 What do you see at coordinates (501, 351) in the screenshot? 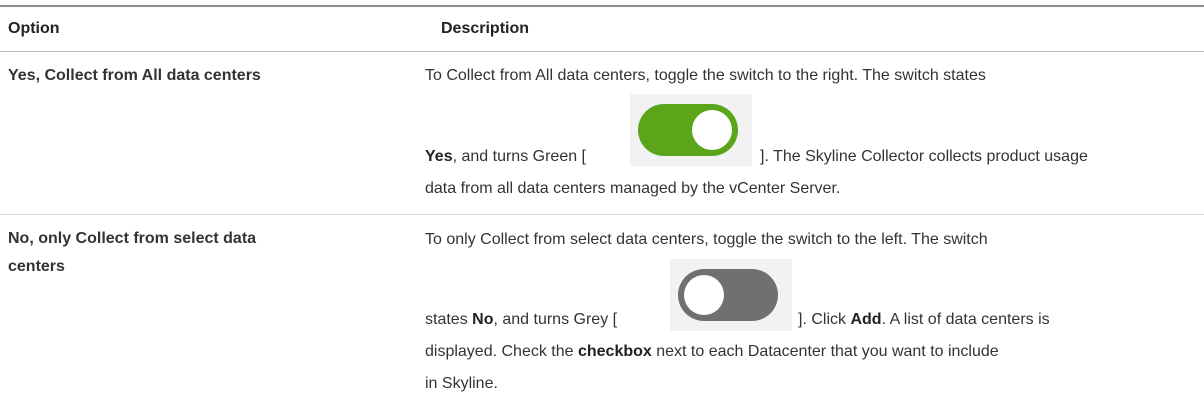
I see `description-text: displayed. Check the` at bounding box center [501, 351].